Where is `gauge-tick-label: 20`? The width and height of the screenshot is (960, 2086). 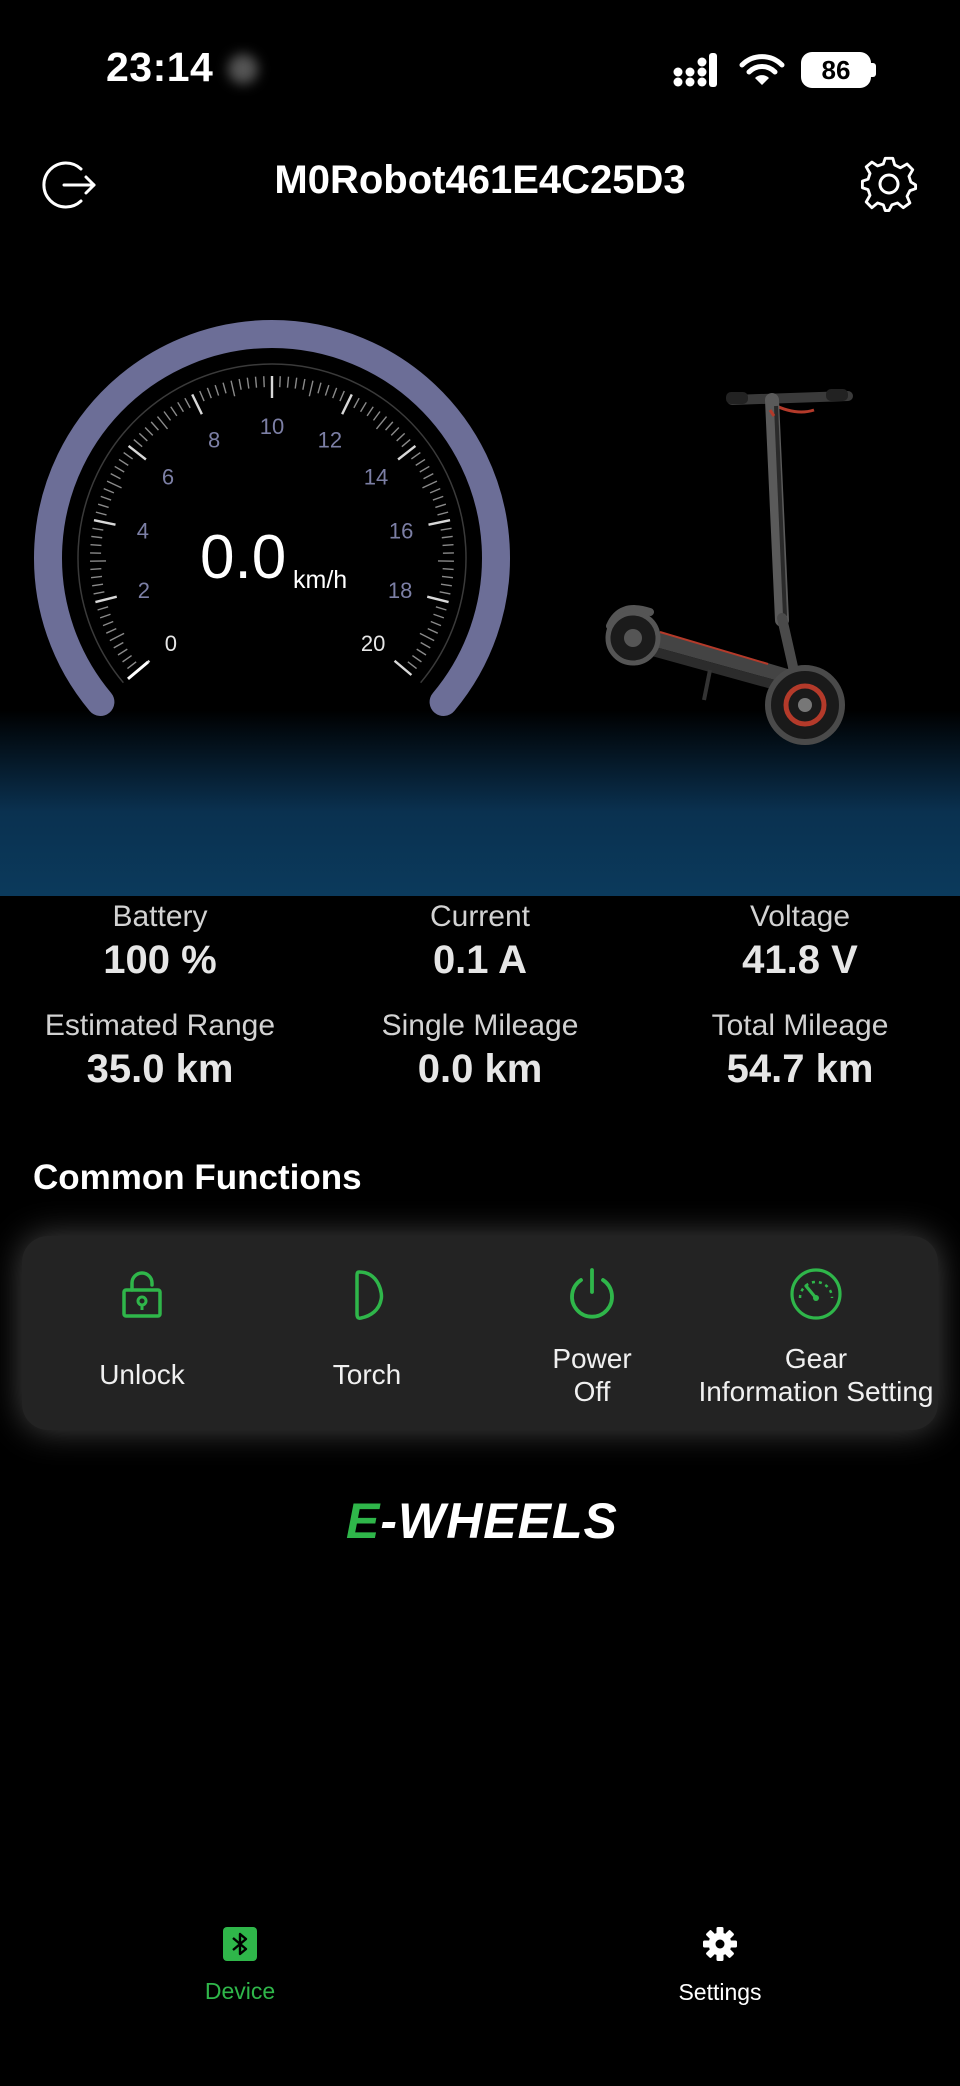 gauge-tick-label: 20 is located at coordinates (373, 643).